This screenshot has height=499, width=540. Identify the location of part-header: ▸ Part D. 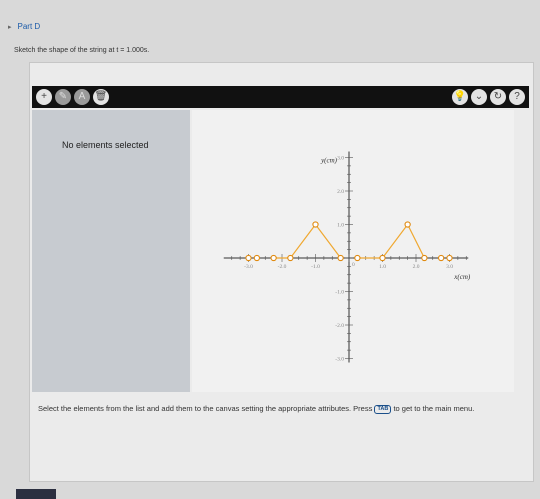
(24, 26).